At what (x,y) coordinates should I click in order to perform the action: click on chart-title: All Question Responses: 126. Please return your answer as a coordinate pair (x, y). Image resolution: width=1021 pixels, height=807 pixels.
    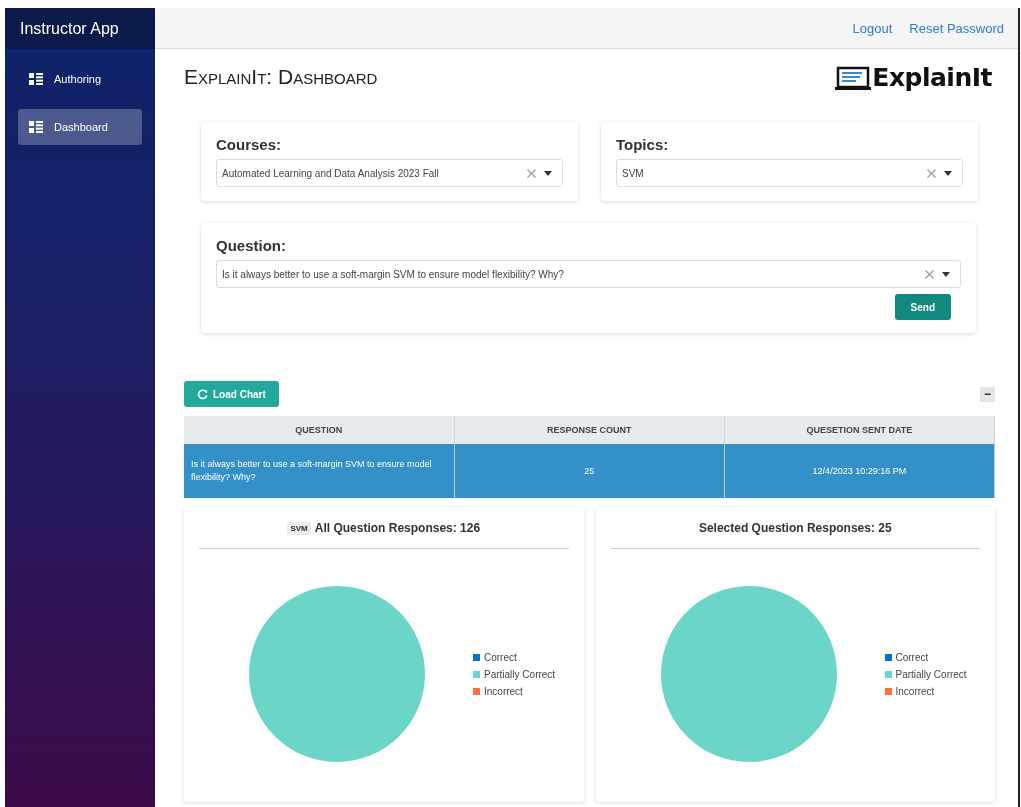
    Looking at the image, I should click on (397, 528).